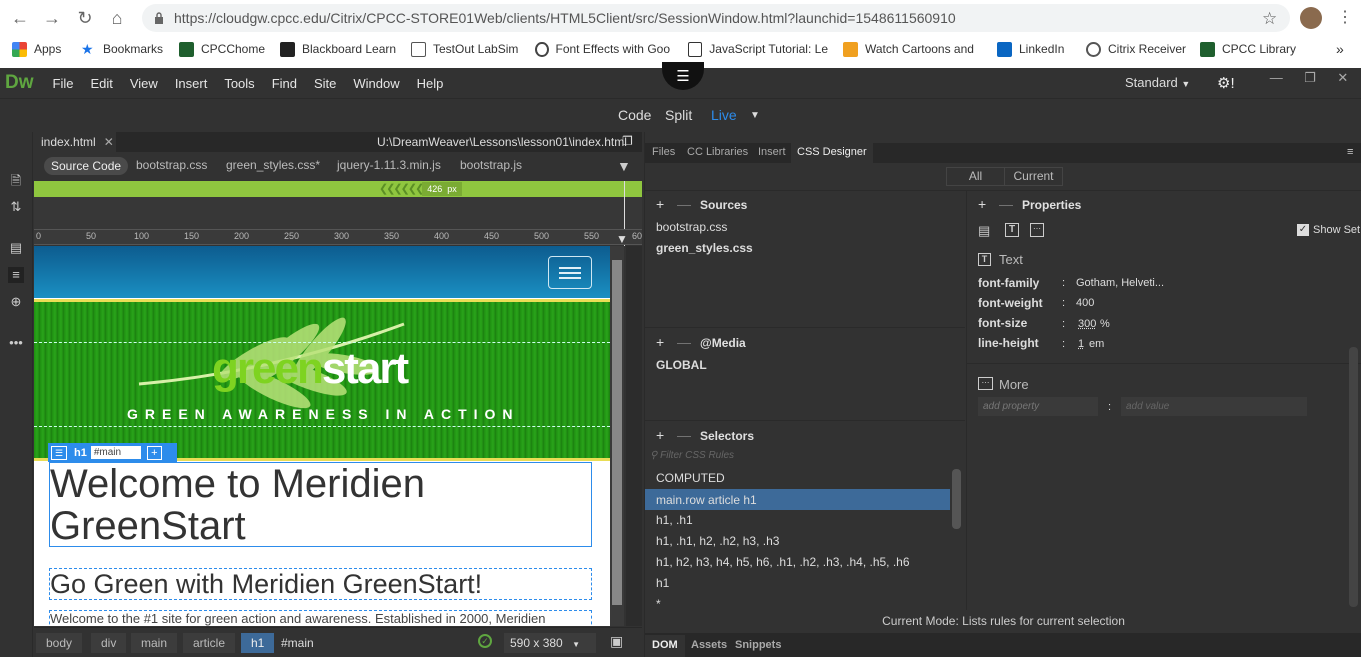 Image resolution: width=1361 pixels, height=657 pixels. Describe the element at coordinates (16, 275) in the screenshot. I see `format-source-icon: ≡` at that location.